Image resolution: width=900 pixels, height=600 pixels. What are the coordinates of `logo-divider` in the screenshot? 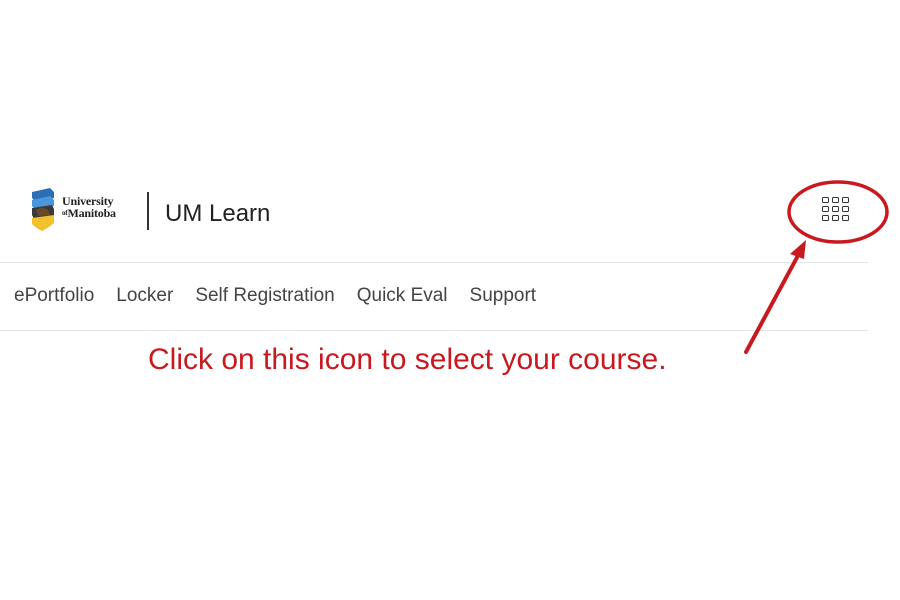 It's located at (148, 211).